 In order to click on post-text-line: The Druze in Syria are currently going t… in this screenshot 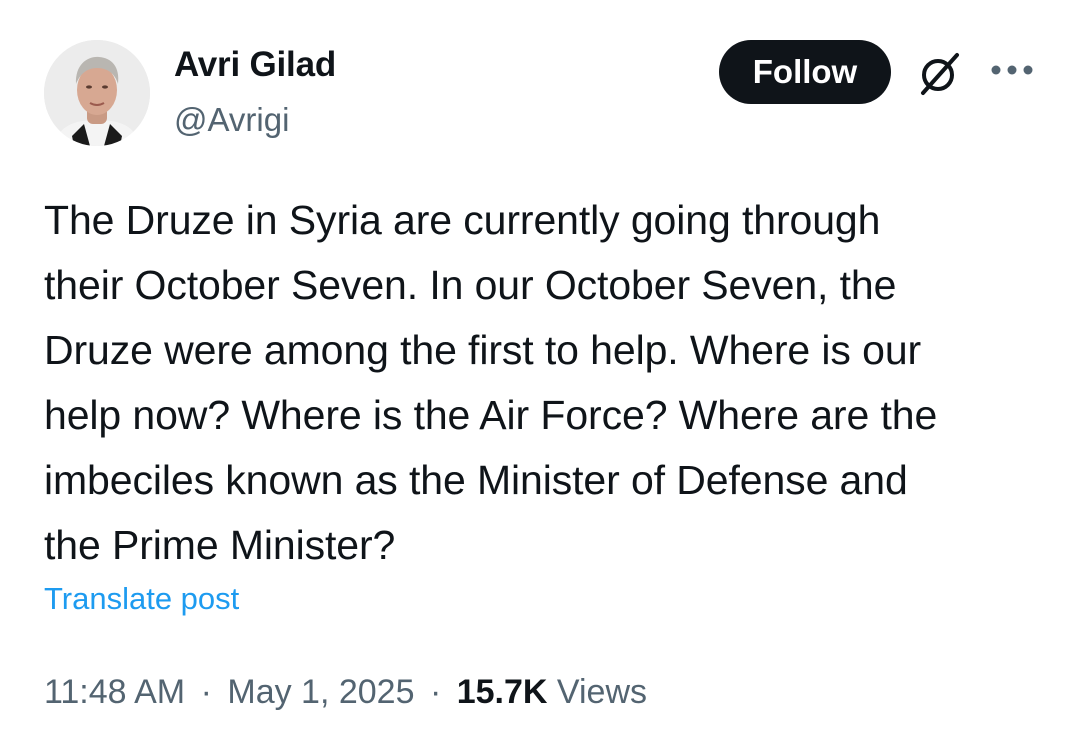, I will do `click(462, 220)`.